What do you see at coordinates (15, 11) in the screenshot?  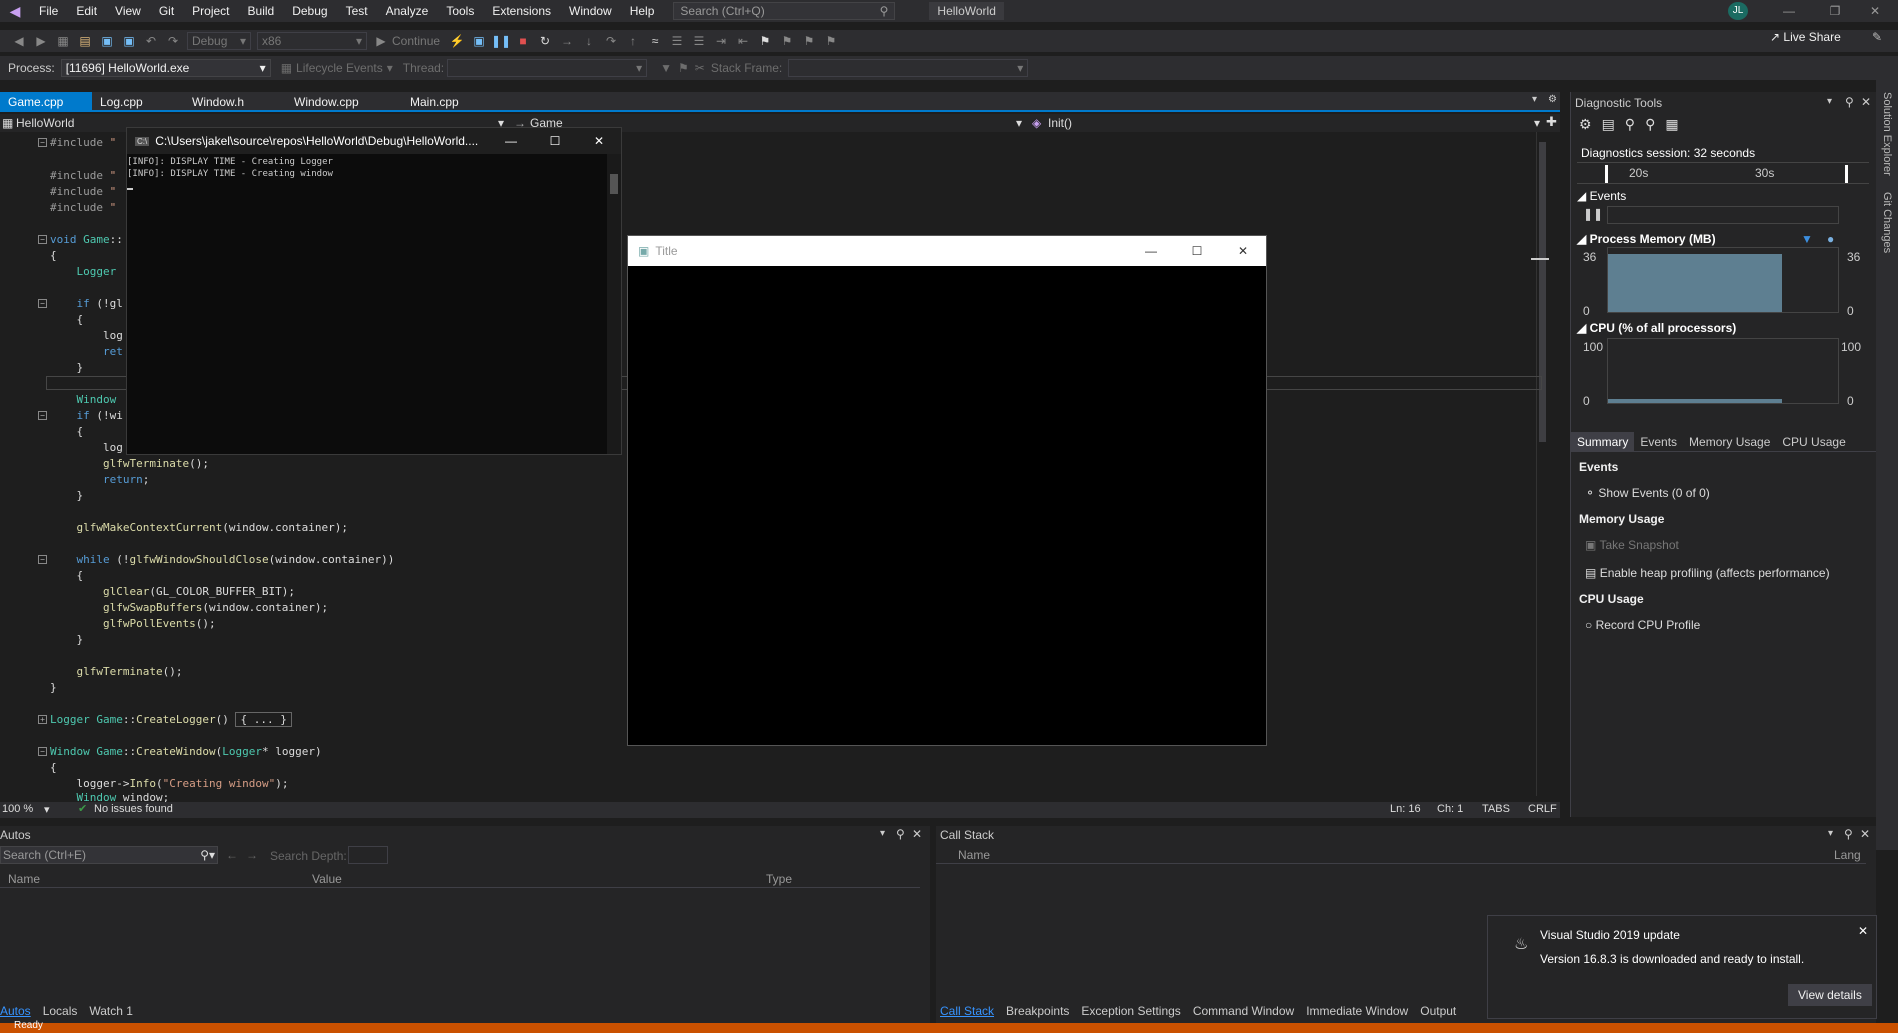 I see `visual-studio-logo-icon: ◀` at bounding box center [15, 11].